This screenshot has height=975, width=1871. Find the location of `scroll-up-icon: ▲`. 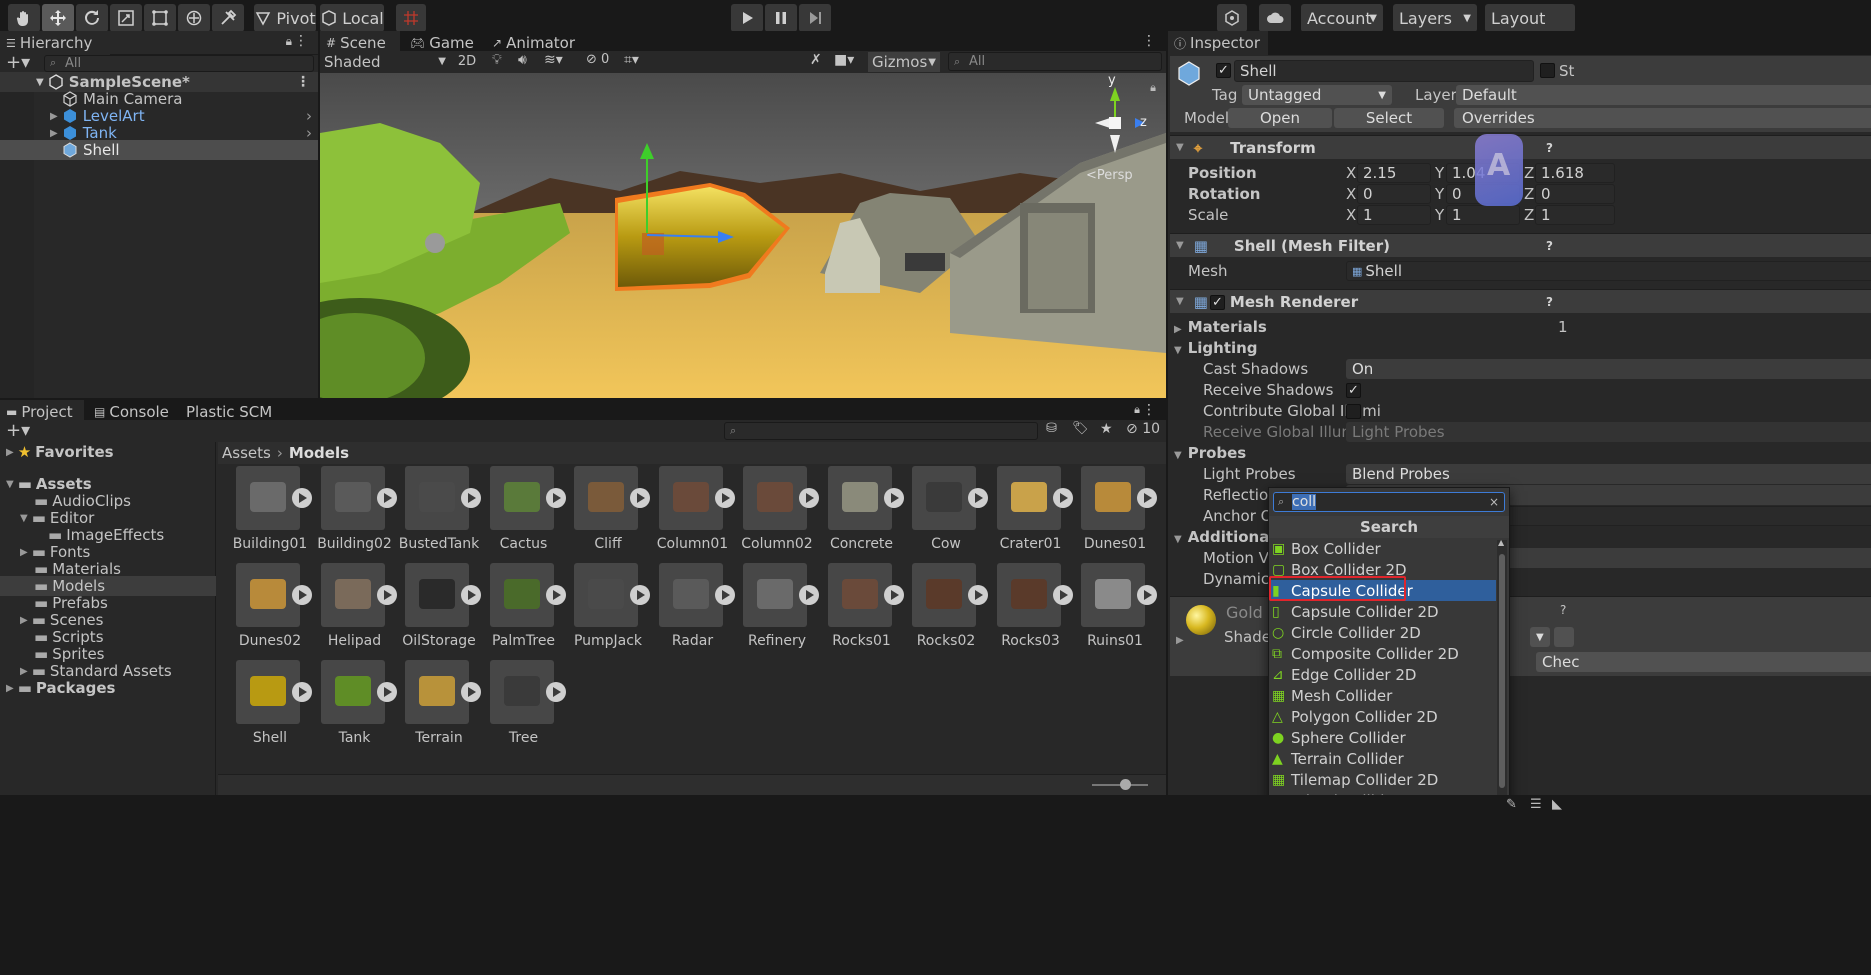

scroll-up-icon: ▲ is located at coordinates (1501, 542).